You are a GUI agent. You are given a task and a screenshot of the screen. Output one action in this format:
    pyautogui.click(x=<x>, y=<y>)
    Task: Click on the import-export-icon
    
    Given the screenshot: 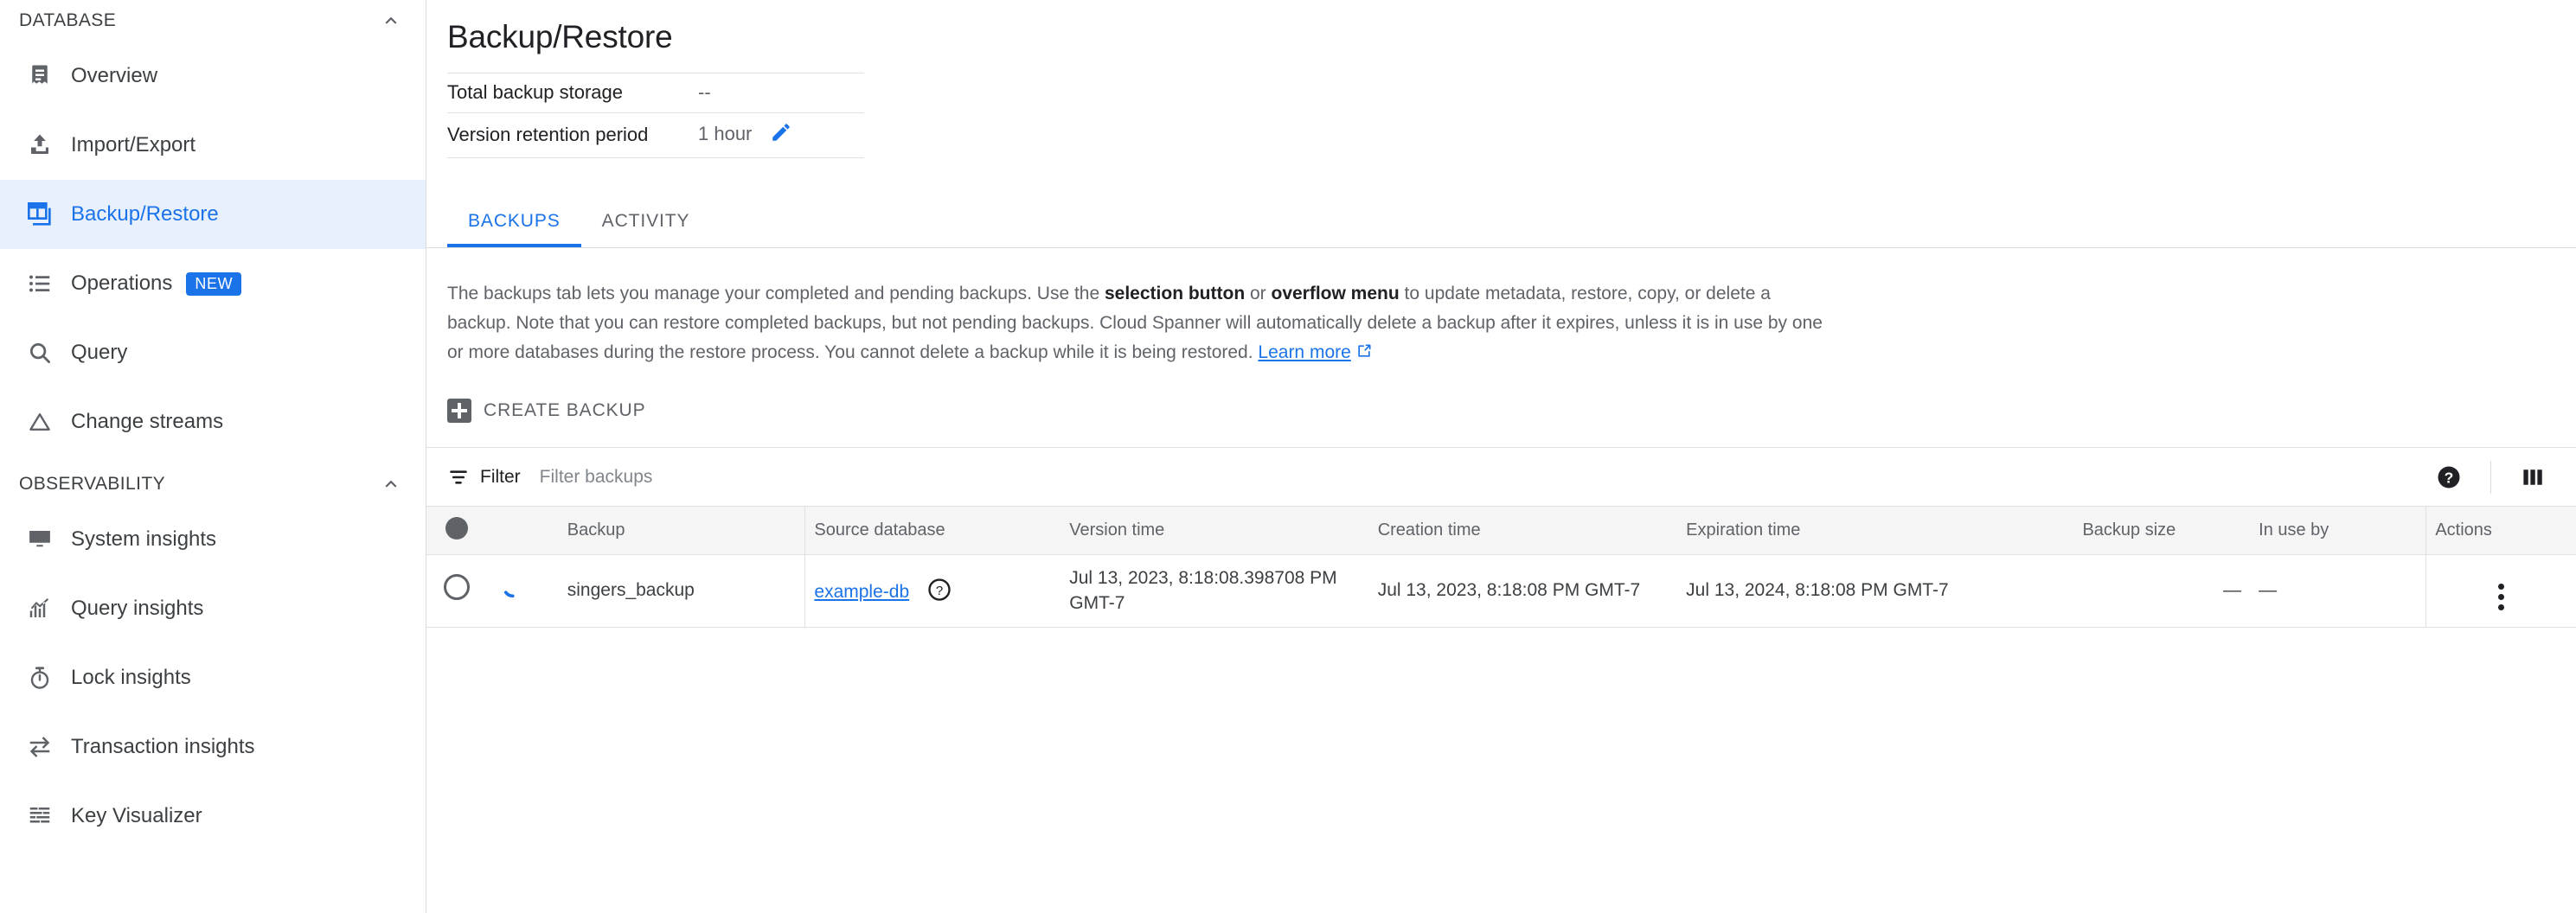 What is the action you would take?
    pyautogui.click(x=40, y=145)
    